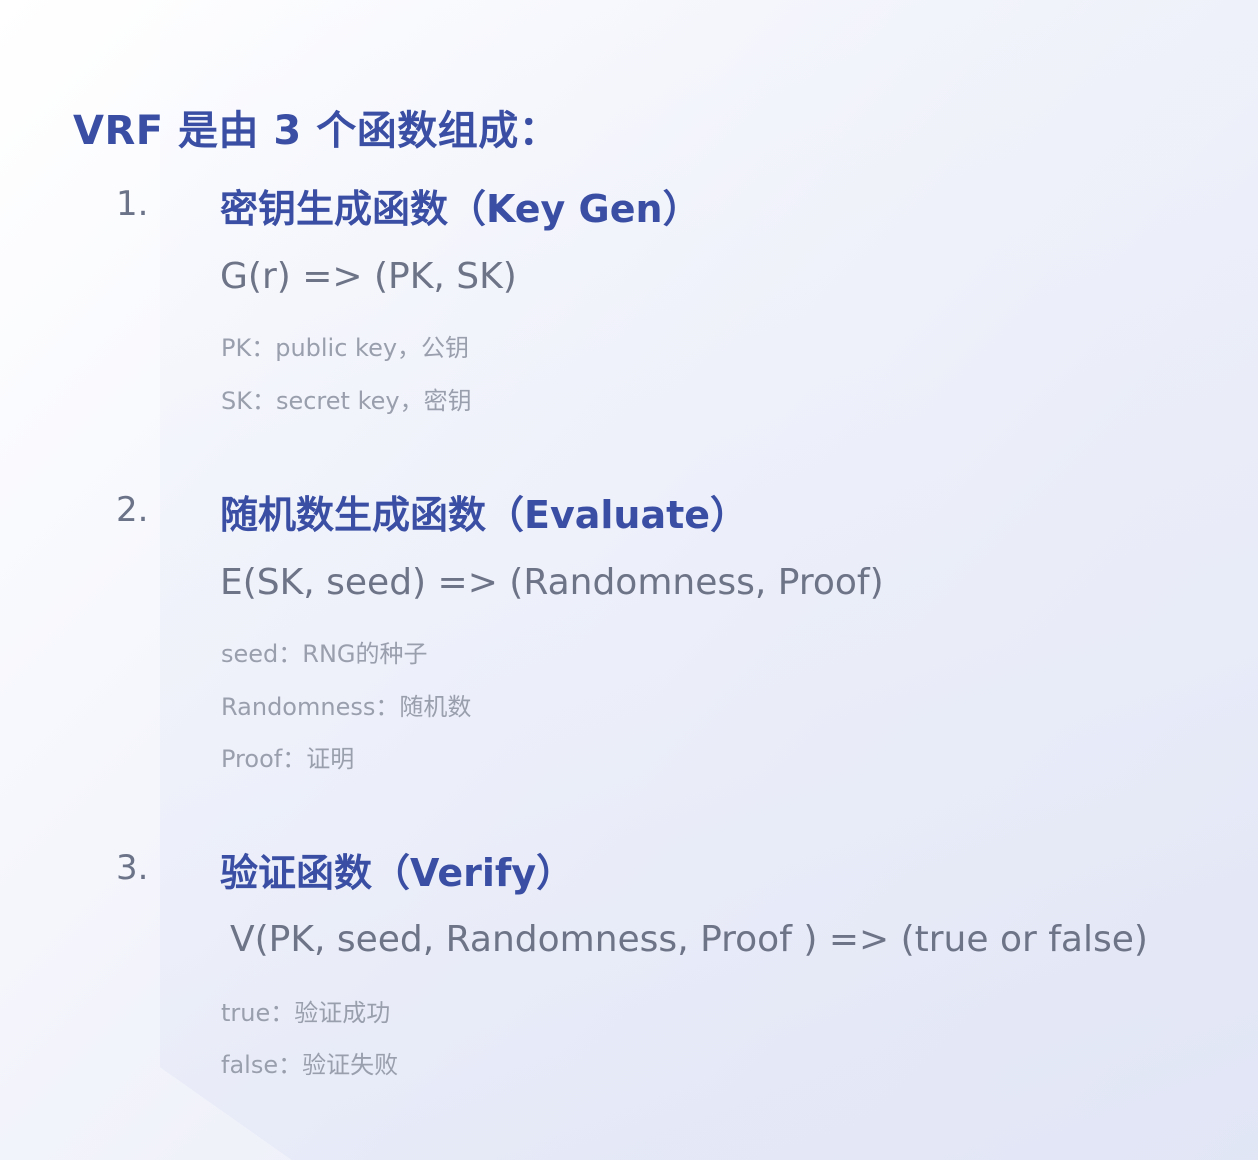 This screenshot has width=1258, height=1160. I want to click on function-heading-verify: 验证函数（Verify）, so click(397, 873).